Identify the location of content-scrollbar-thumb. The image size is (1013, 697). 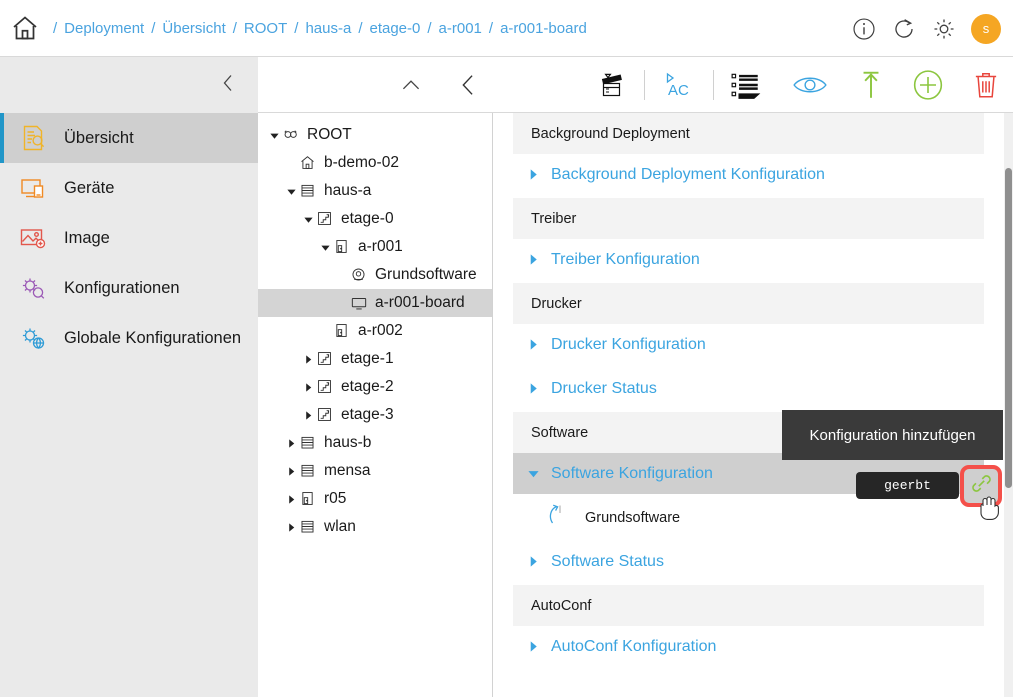
(1008, 328).